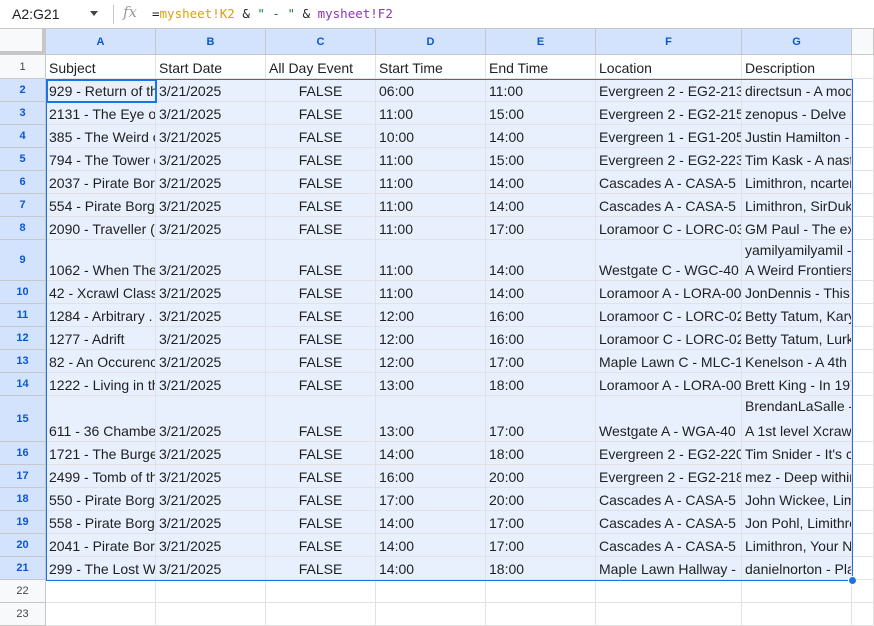  Describe the element at coordinates (431, 90) in the screenshot. I see `table-cell: 06:00` at that location.